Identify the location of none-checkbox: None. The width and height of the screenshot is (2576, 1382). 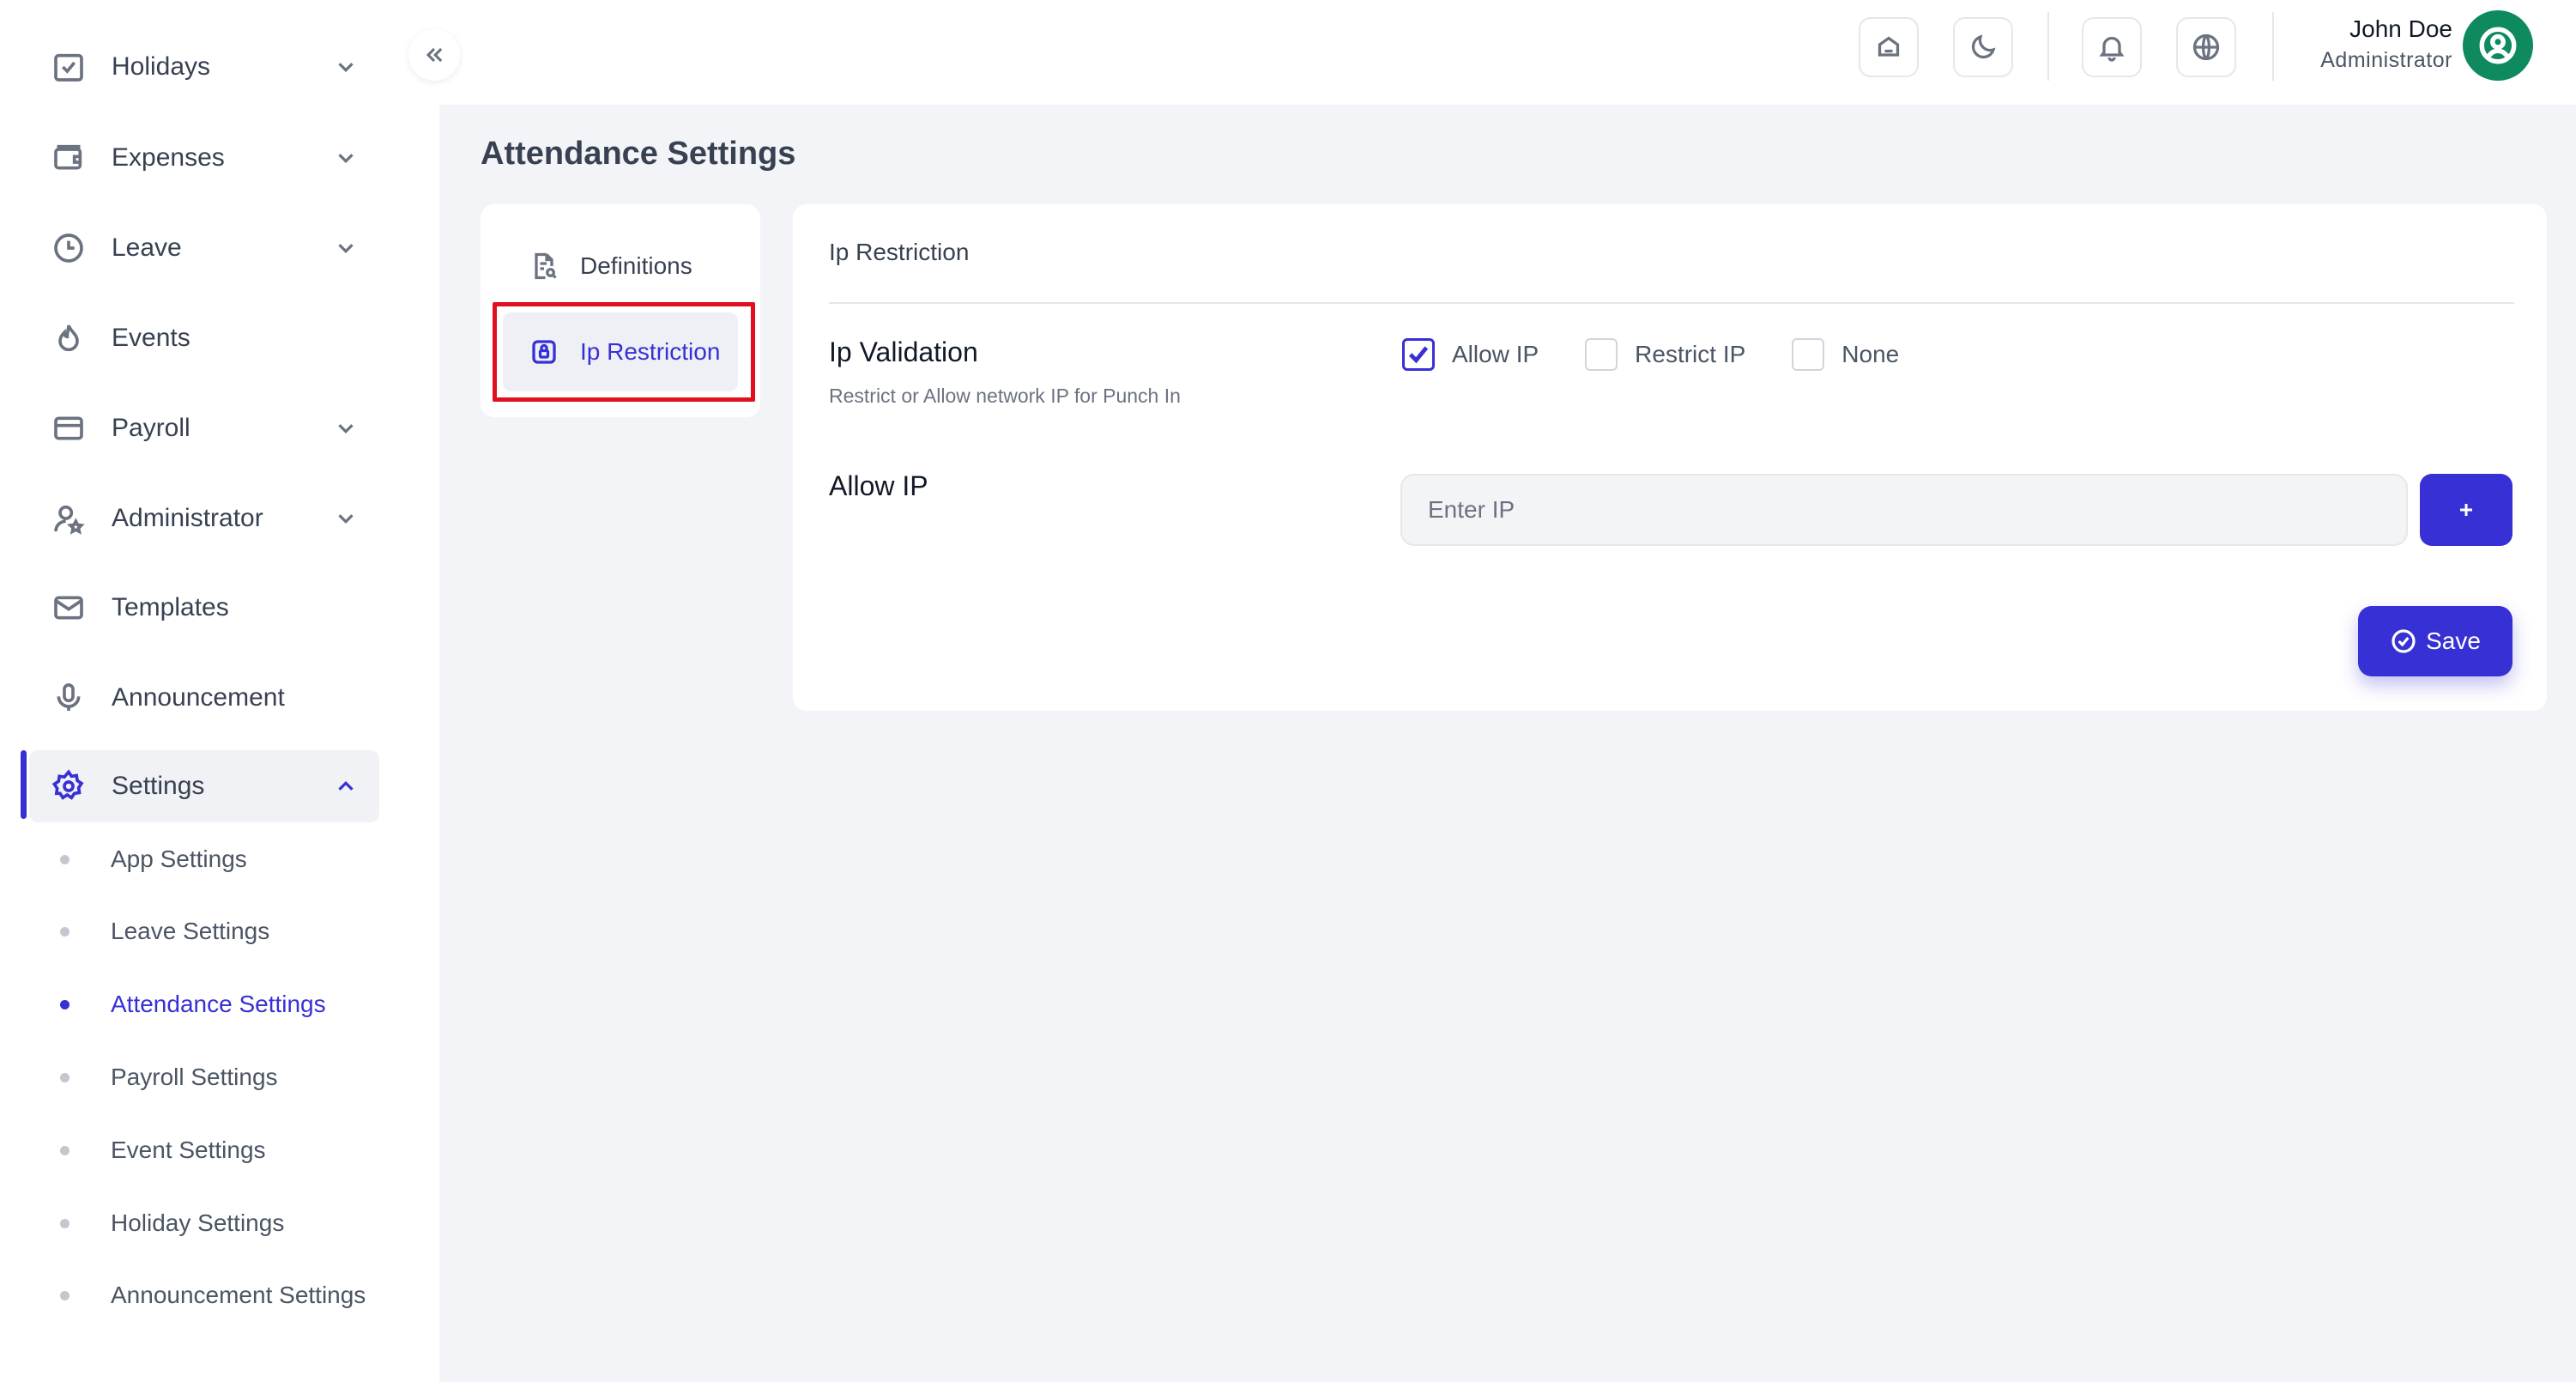
(1845, 354).